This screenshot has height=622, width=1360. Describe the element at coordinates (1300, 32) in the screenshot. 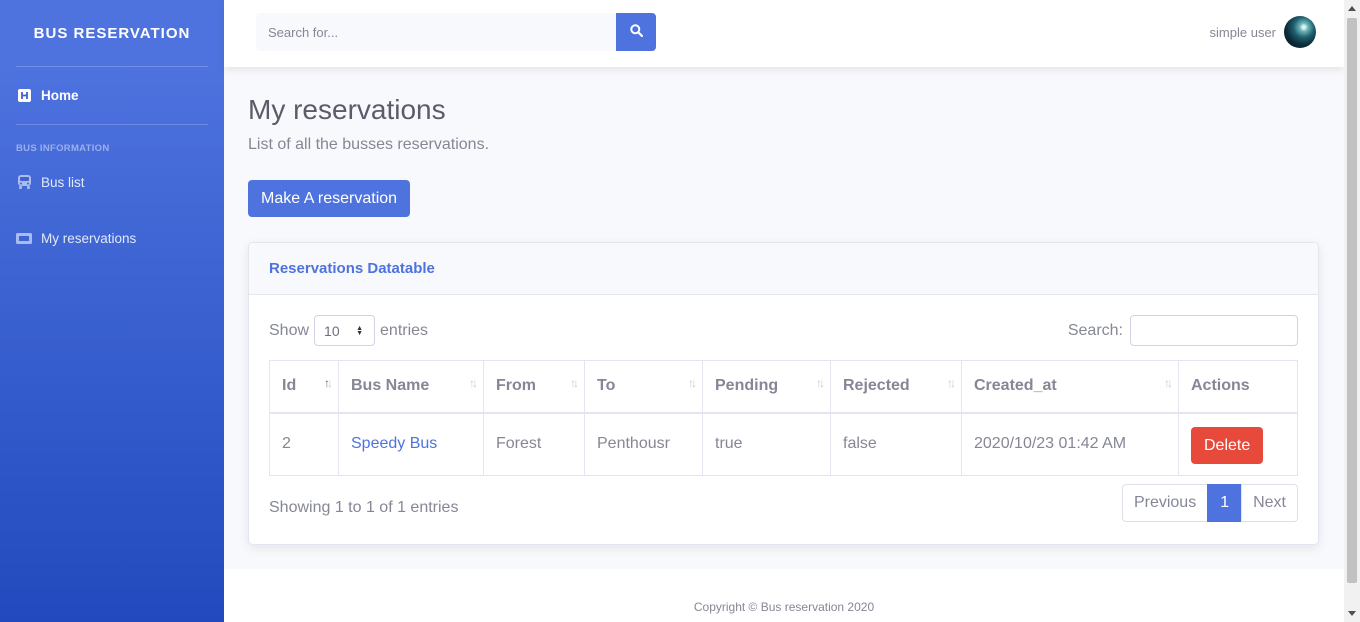

I see `avatar` at that location.